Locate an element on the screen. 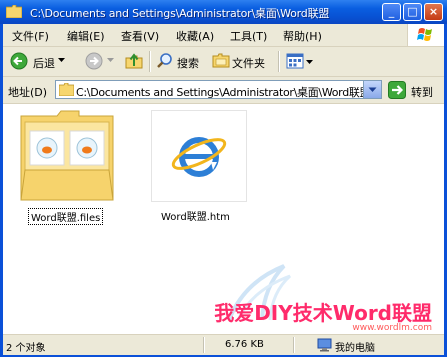 The width and height of the screenshot is (447, 357). file-item-htm: Word联盟.htm is located at coordinates (199, 167).